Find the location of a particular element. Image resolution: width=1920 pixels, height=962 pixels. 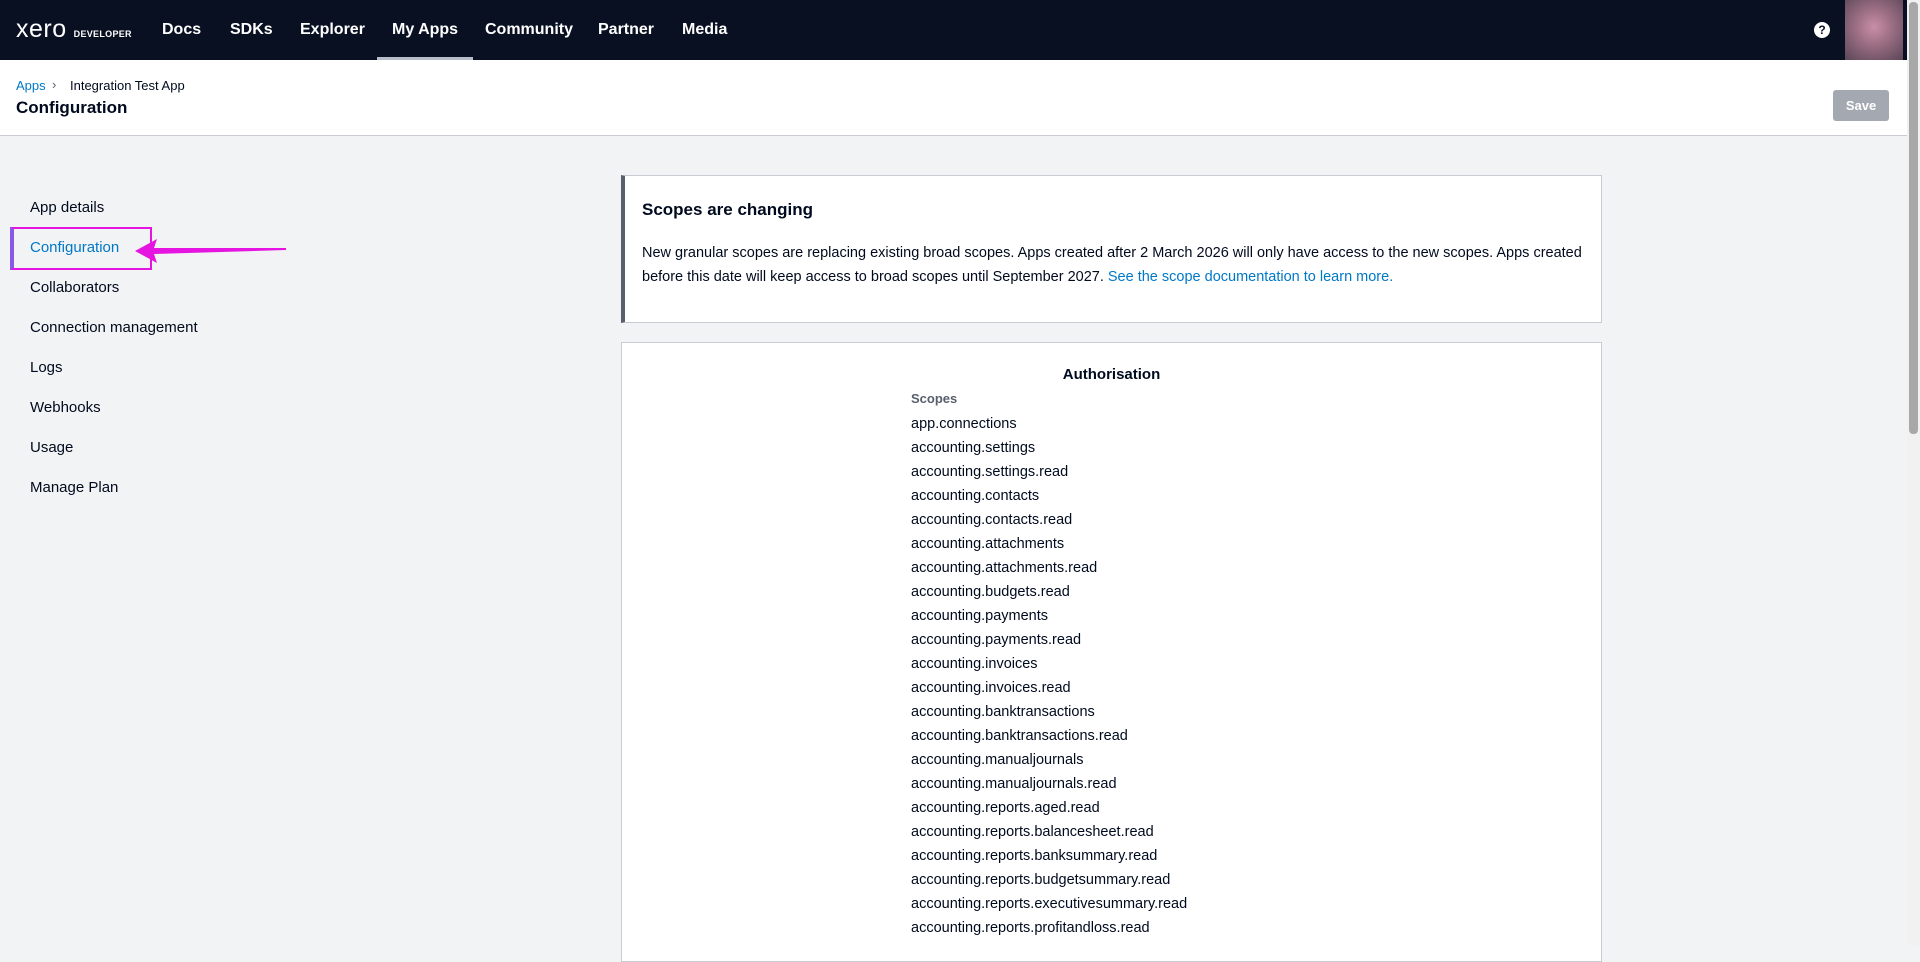

authorisation-title: Authorisation is located at coordinates (1111, 374).